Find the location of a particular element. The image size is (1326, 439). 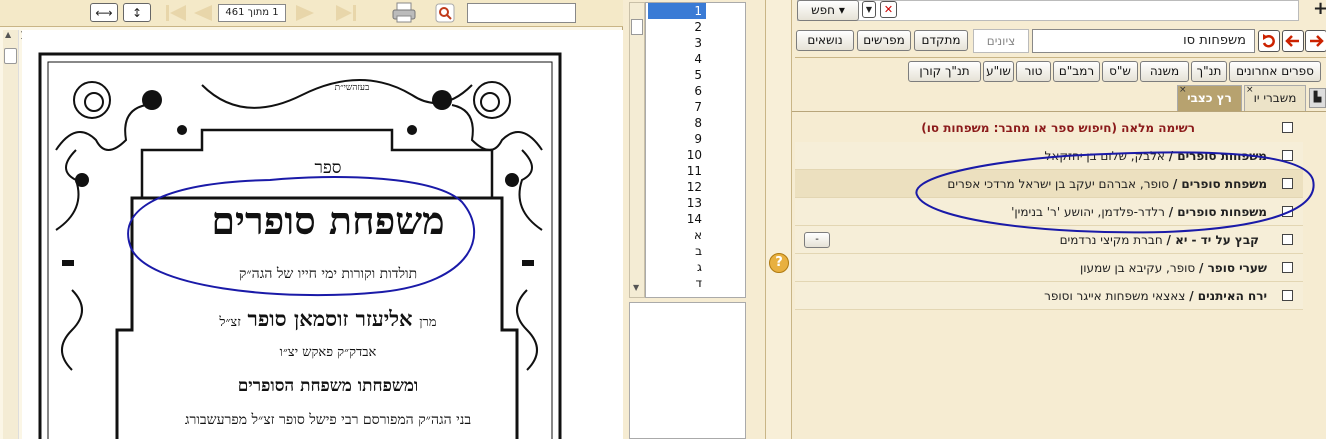

first-page-icon is located at coordinates (176, 13).